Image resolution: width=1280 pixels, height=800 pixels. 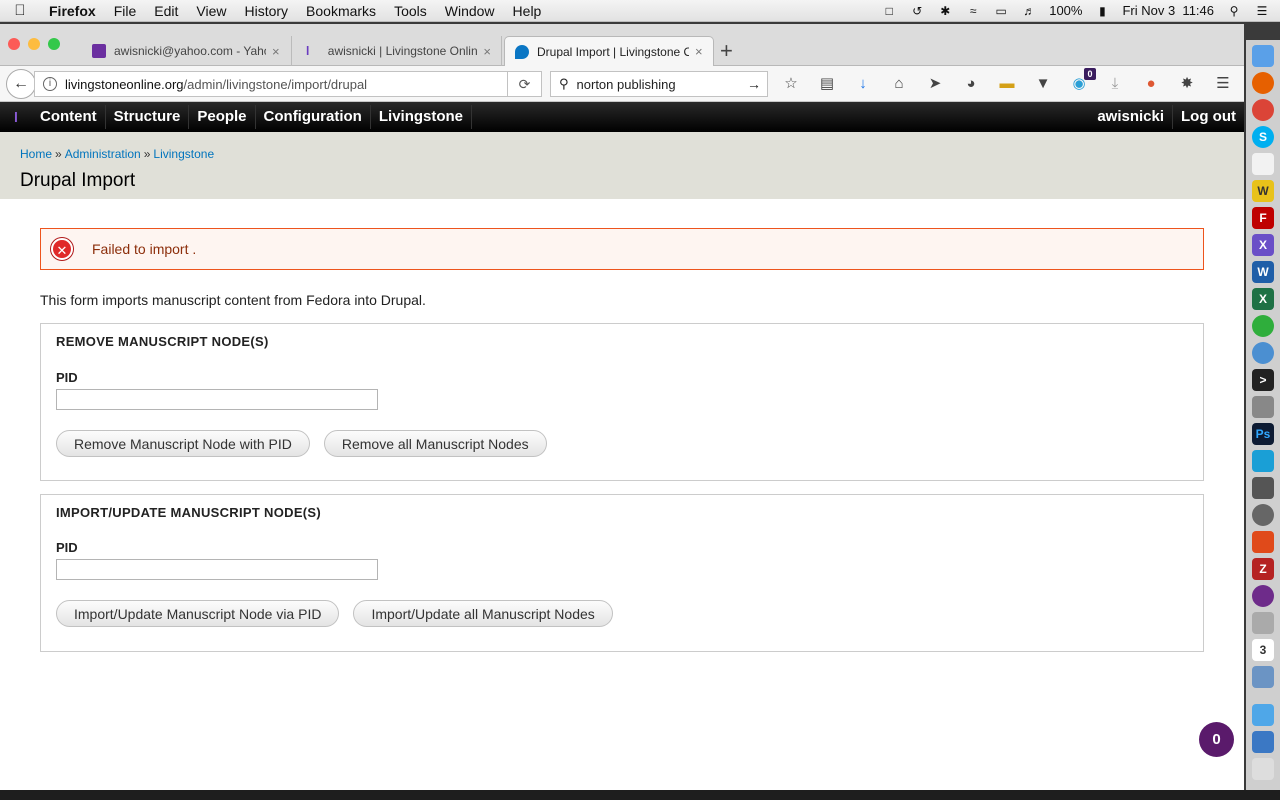 What do you see at coordinates (148, 117) in the screenshot?
I see `toolbar-structure: Structure` at bounding box center [148, 117].